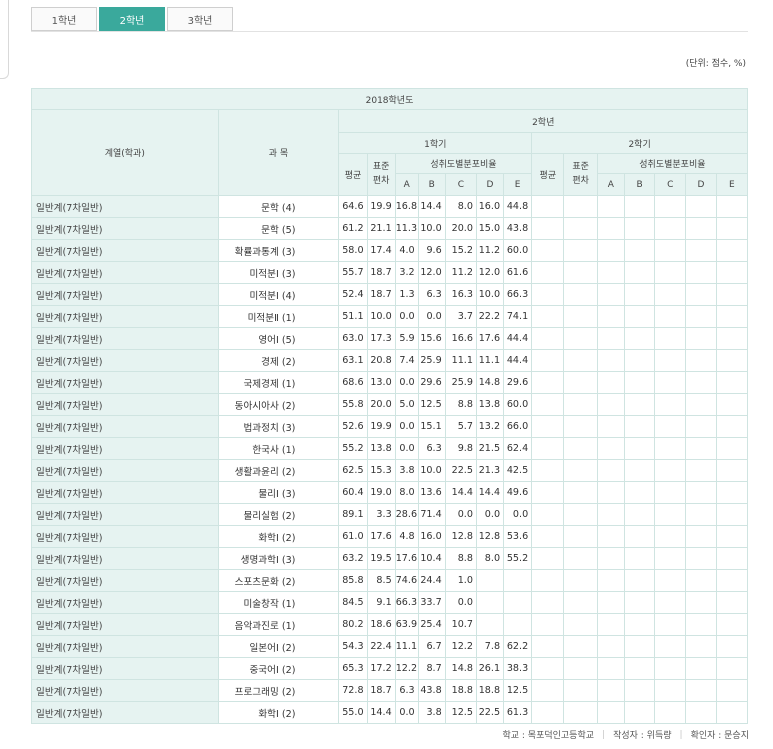  Describe the element at coordinates (431, 602) in the screenshot. I see `s1-b-cell: 33.7` at that location.